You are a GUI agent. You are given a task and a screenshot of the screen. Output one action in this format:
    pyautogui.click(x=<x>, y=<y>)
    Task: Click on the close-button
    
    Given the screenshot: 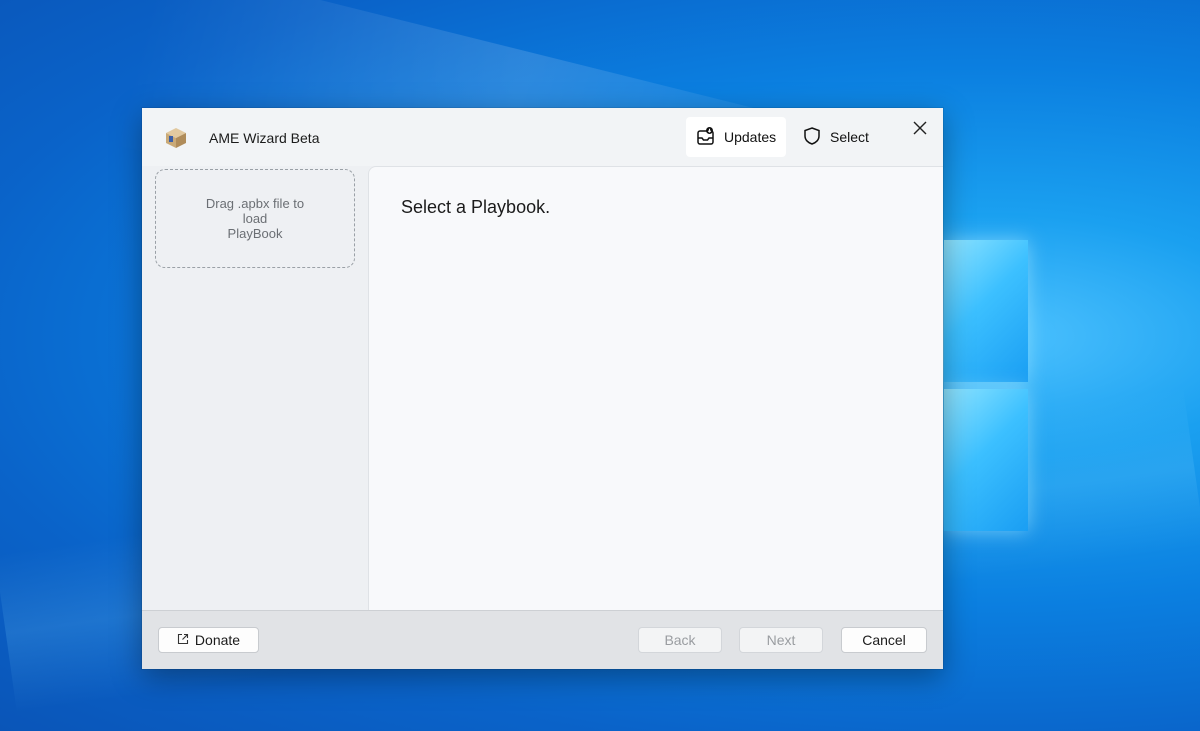 What is the action you would take?
    pyautogui.click(x=920, y=130)
    